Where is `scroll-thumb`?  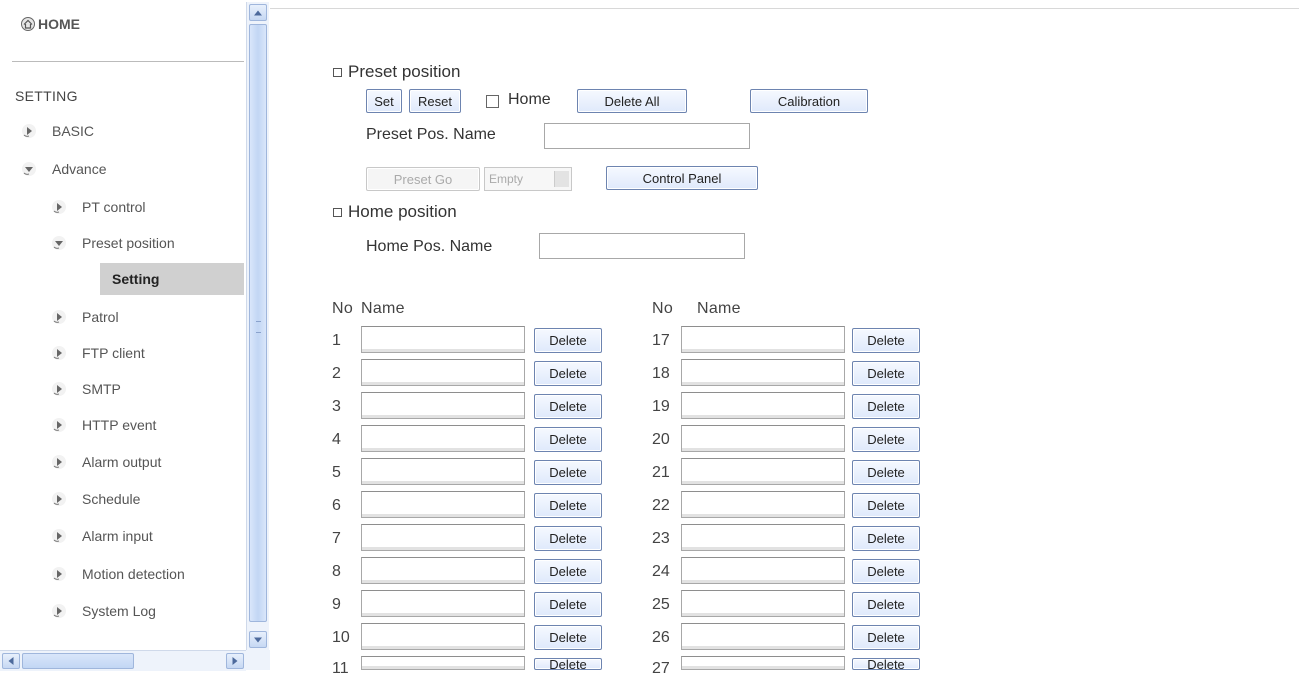 scroll-thumb is located at coordinates (258, 323).